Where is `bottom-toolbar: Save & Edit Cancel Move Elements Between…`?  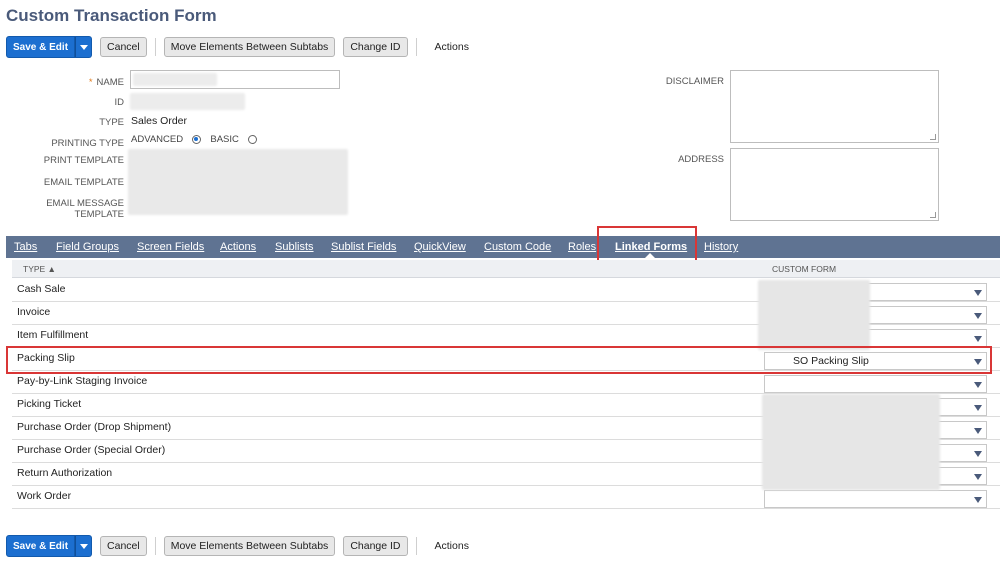 bottom-toolbar: Save & Edit Cancel Move Elements Between… is located at coordinates (237, 546).